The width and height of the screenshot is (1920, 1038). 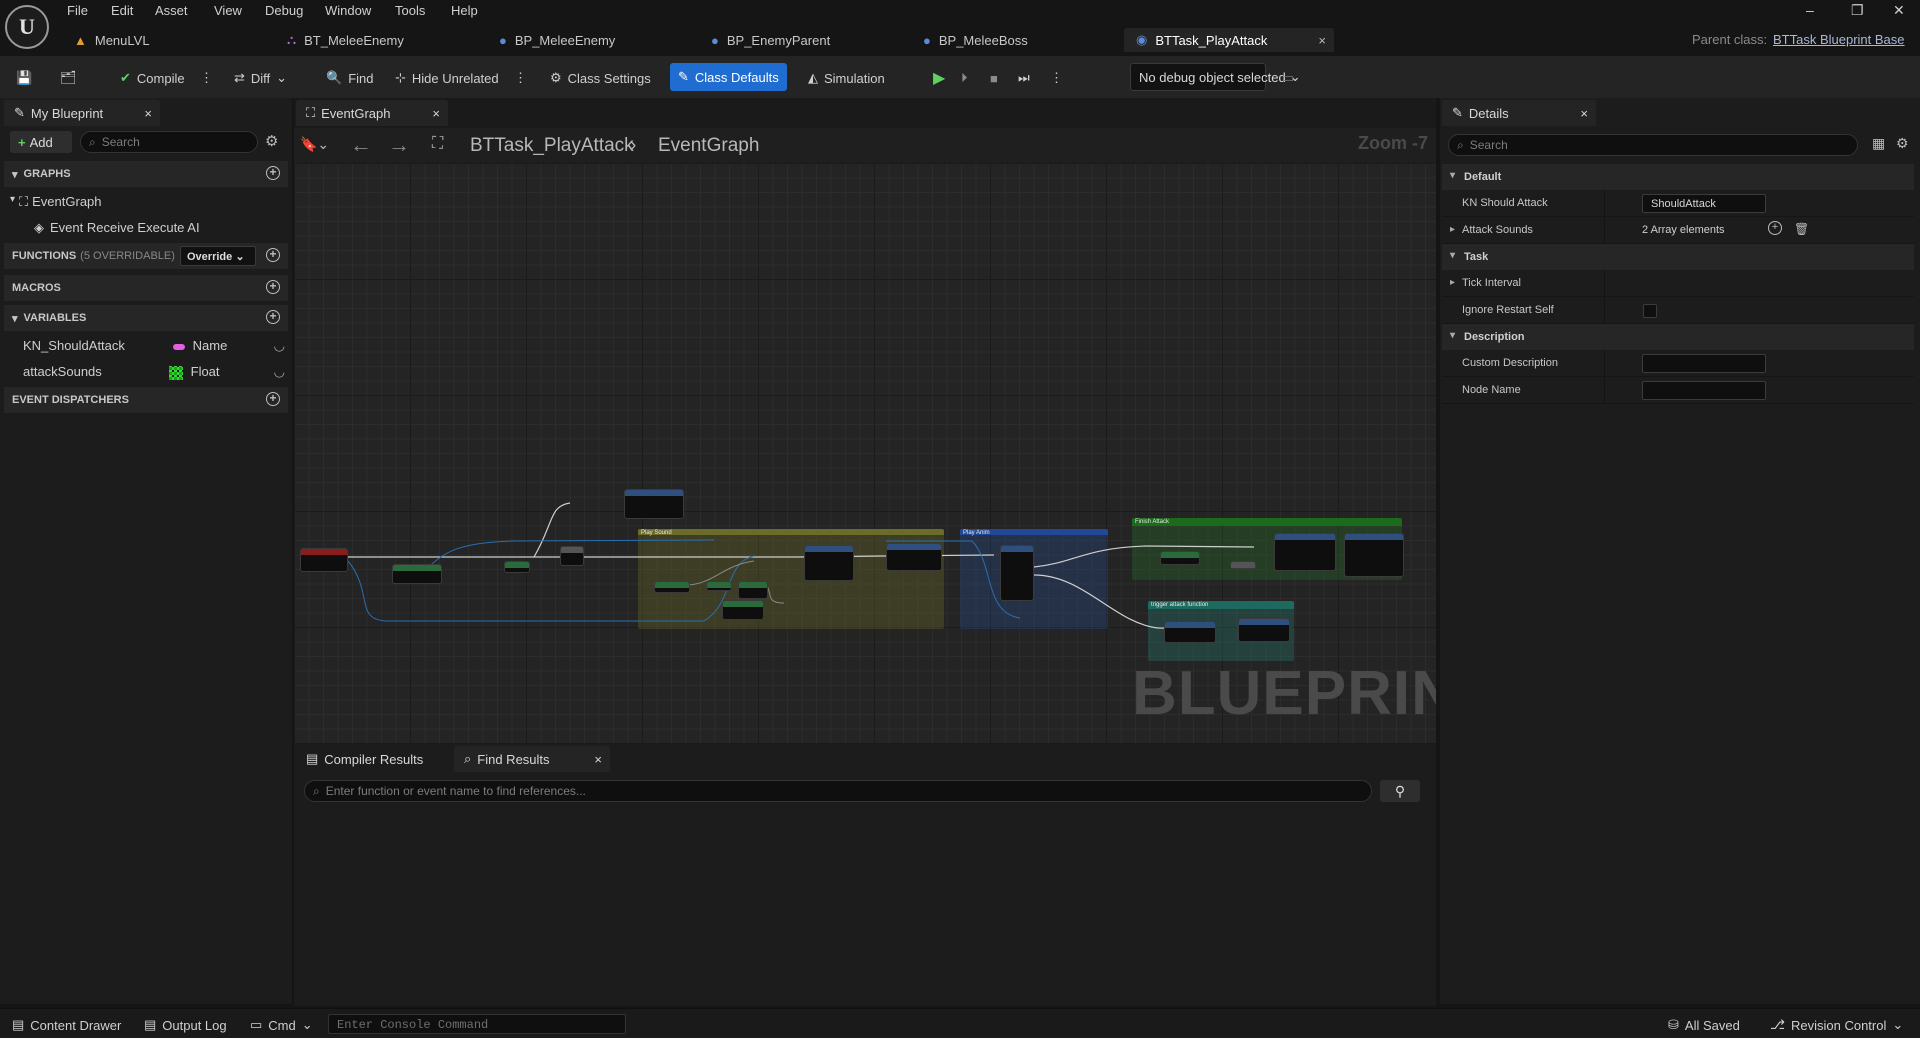 I want to click on simulation-button: ◭ Simulation, so click(x=846, y=78).